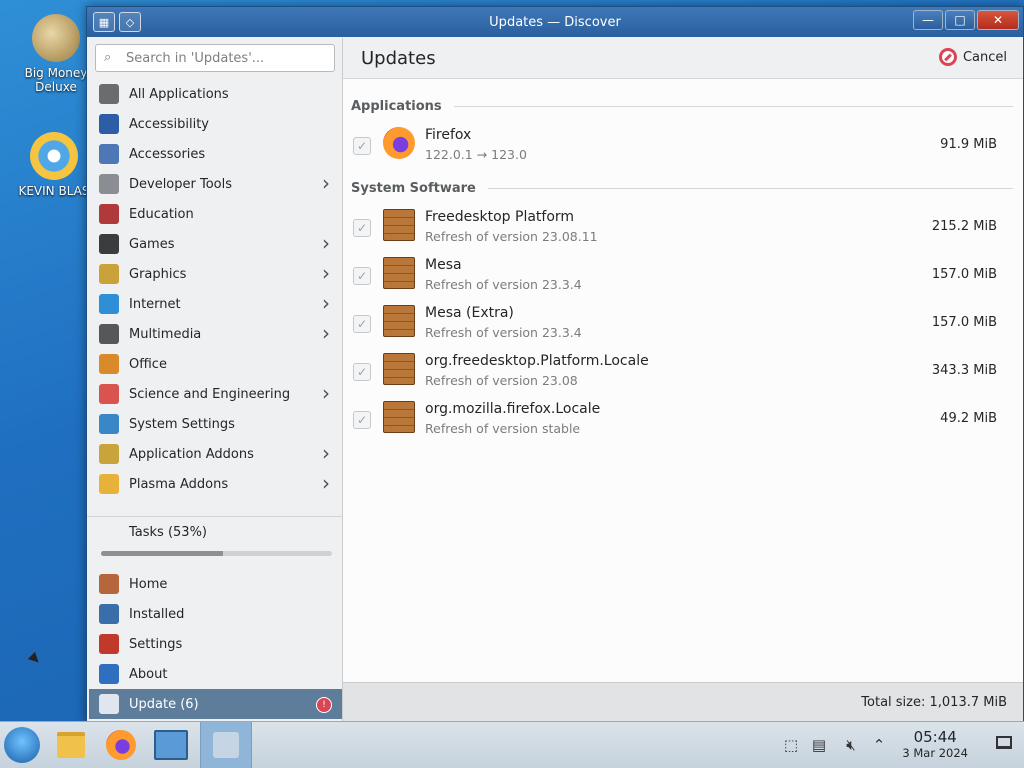  Describe the element at coordinates (226, 58) in the screenshot. I see `search-input` at that location.